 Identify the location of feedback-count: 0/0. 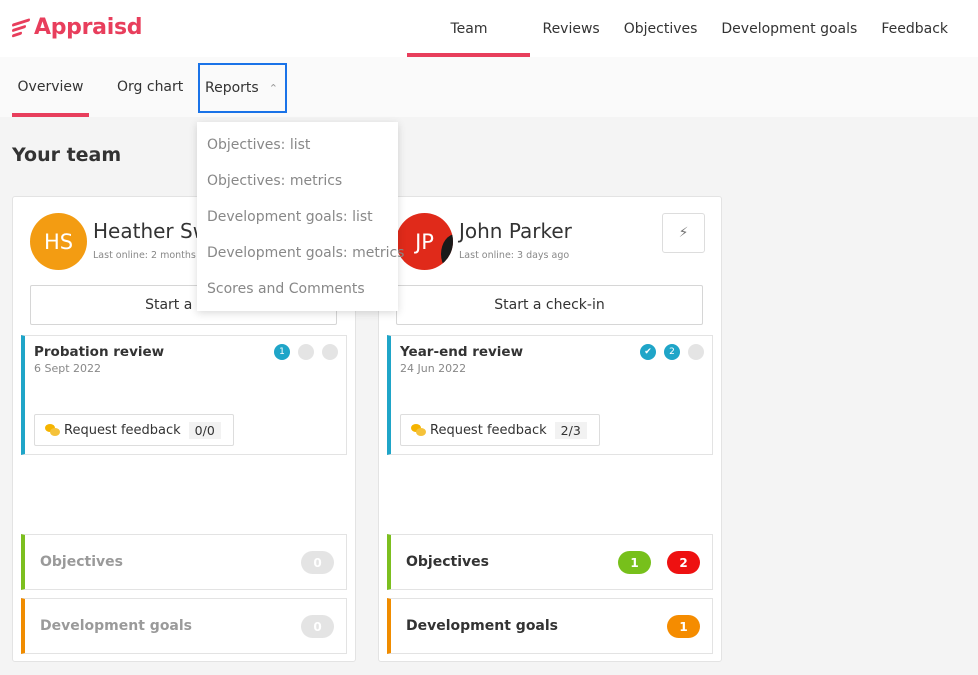
(204, 430).